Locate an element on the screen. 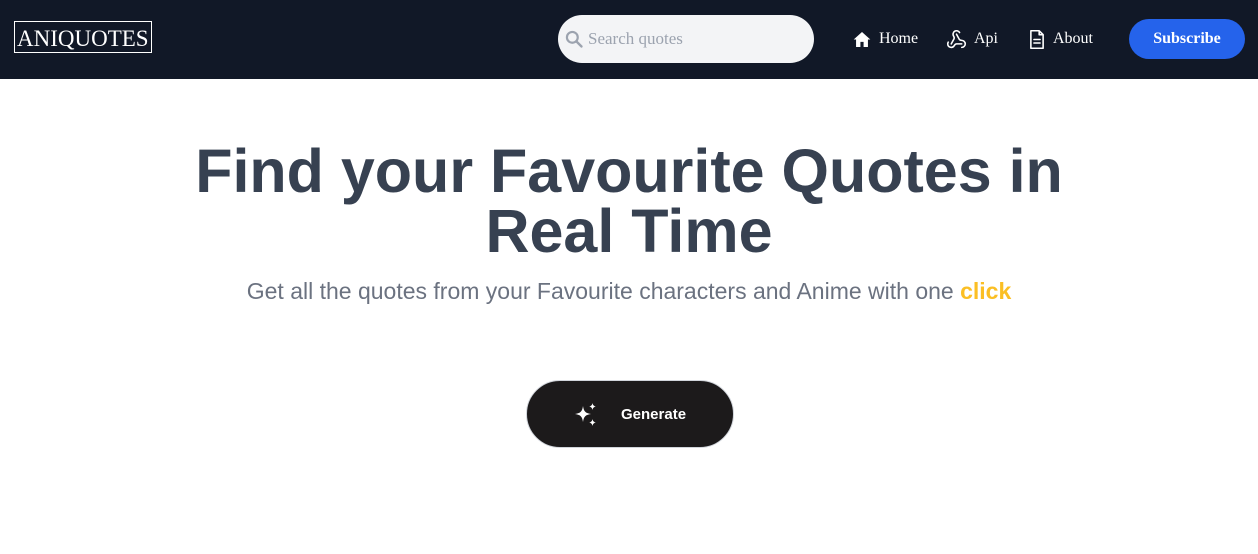  sparkles-icon is located at coordinates (585, 414).